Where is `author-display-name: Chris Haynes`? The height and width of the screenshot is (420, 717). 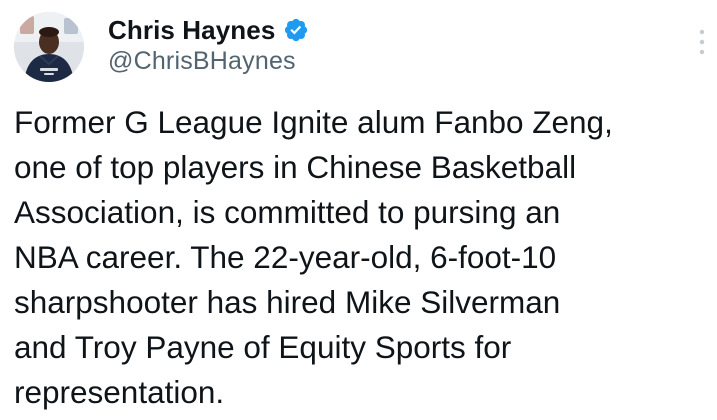 author-display-name: Chris Haynes is located at coordinates (191, 30).